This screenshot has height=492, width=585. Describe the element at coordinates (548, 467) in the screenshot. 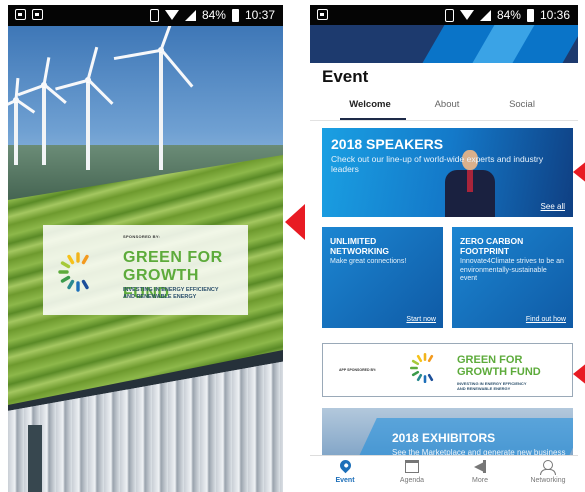

I see `people-icon` at that location.